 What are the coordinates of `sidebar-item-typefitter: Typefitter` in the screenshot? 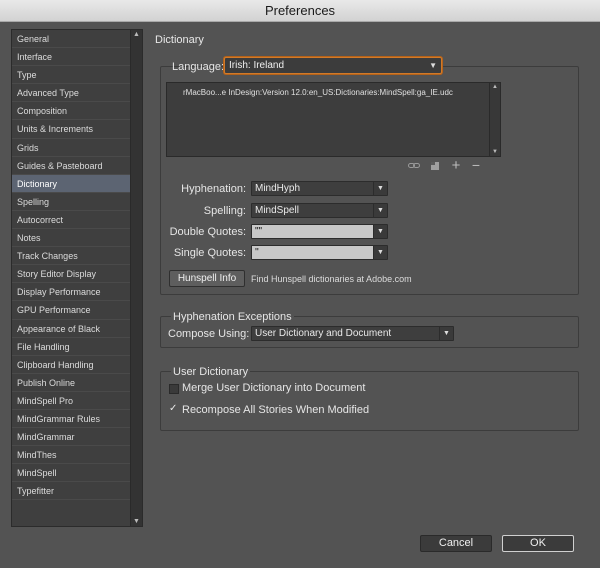 It's located at (72, 491).